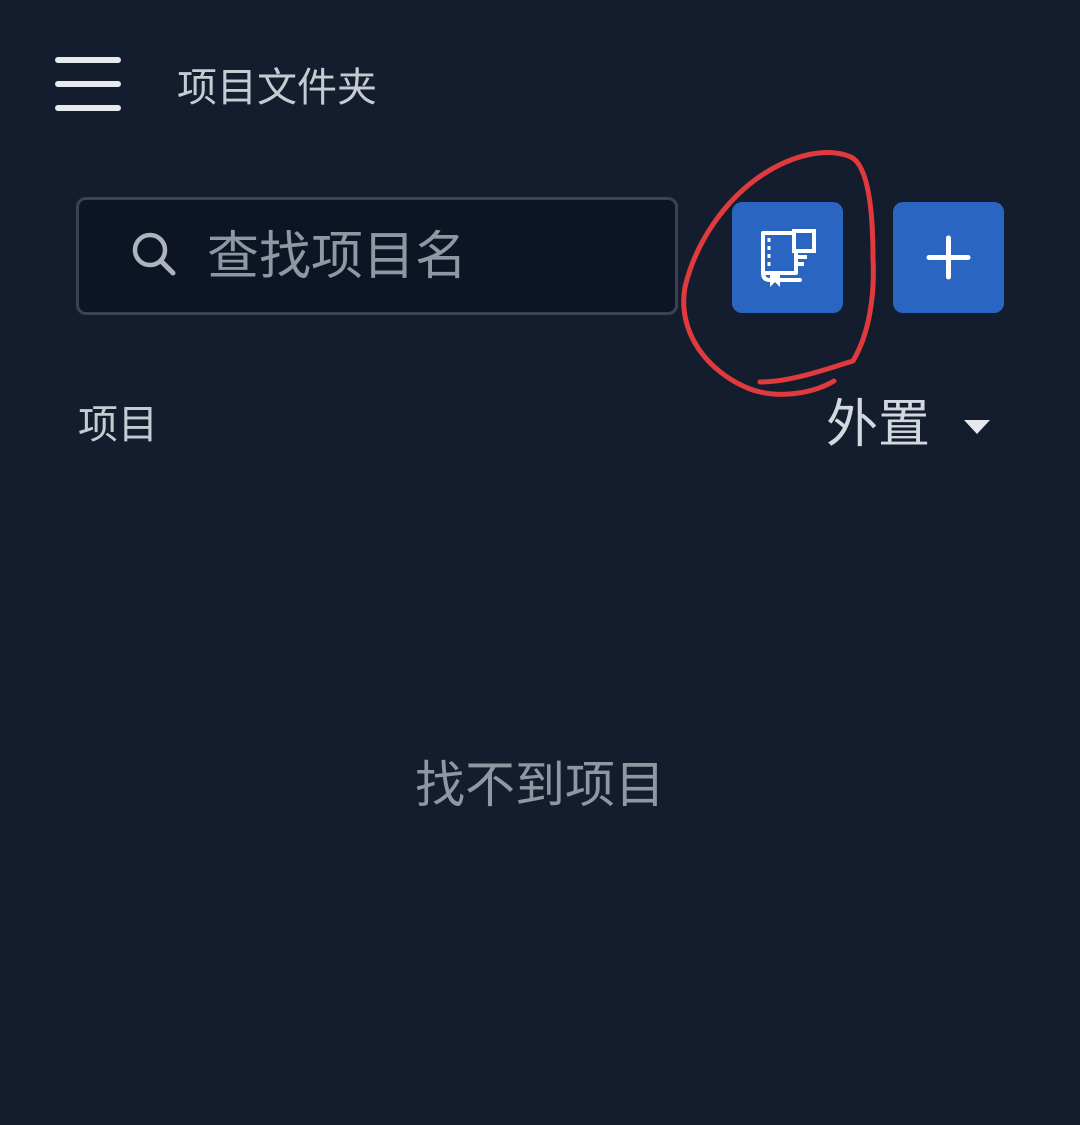  I want to click on empty-state-message: 找不到项目, so click(540, 785).